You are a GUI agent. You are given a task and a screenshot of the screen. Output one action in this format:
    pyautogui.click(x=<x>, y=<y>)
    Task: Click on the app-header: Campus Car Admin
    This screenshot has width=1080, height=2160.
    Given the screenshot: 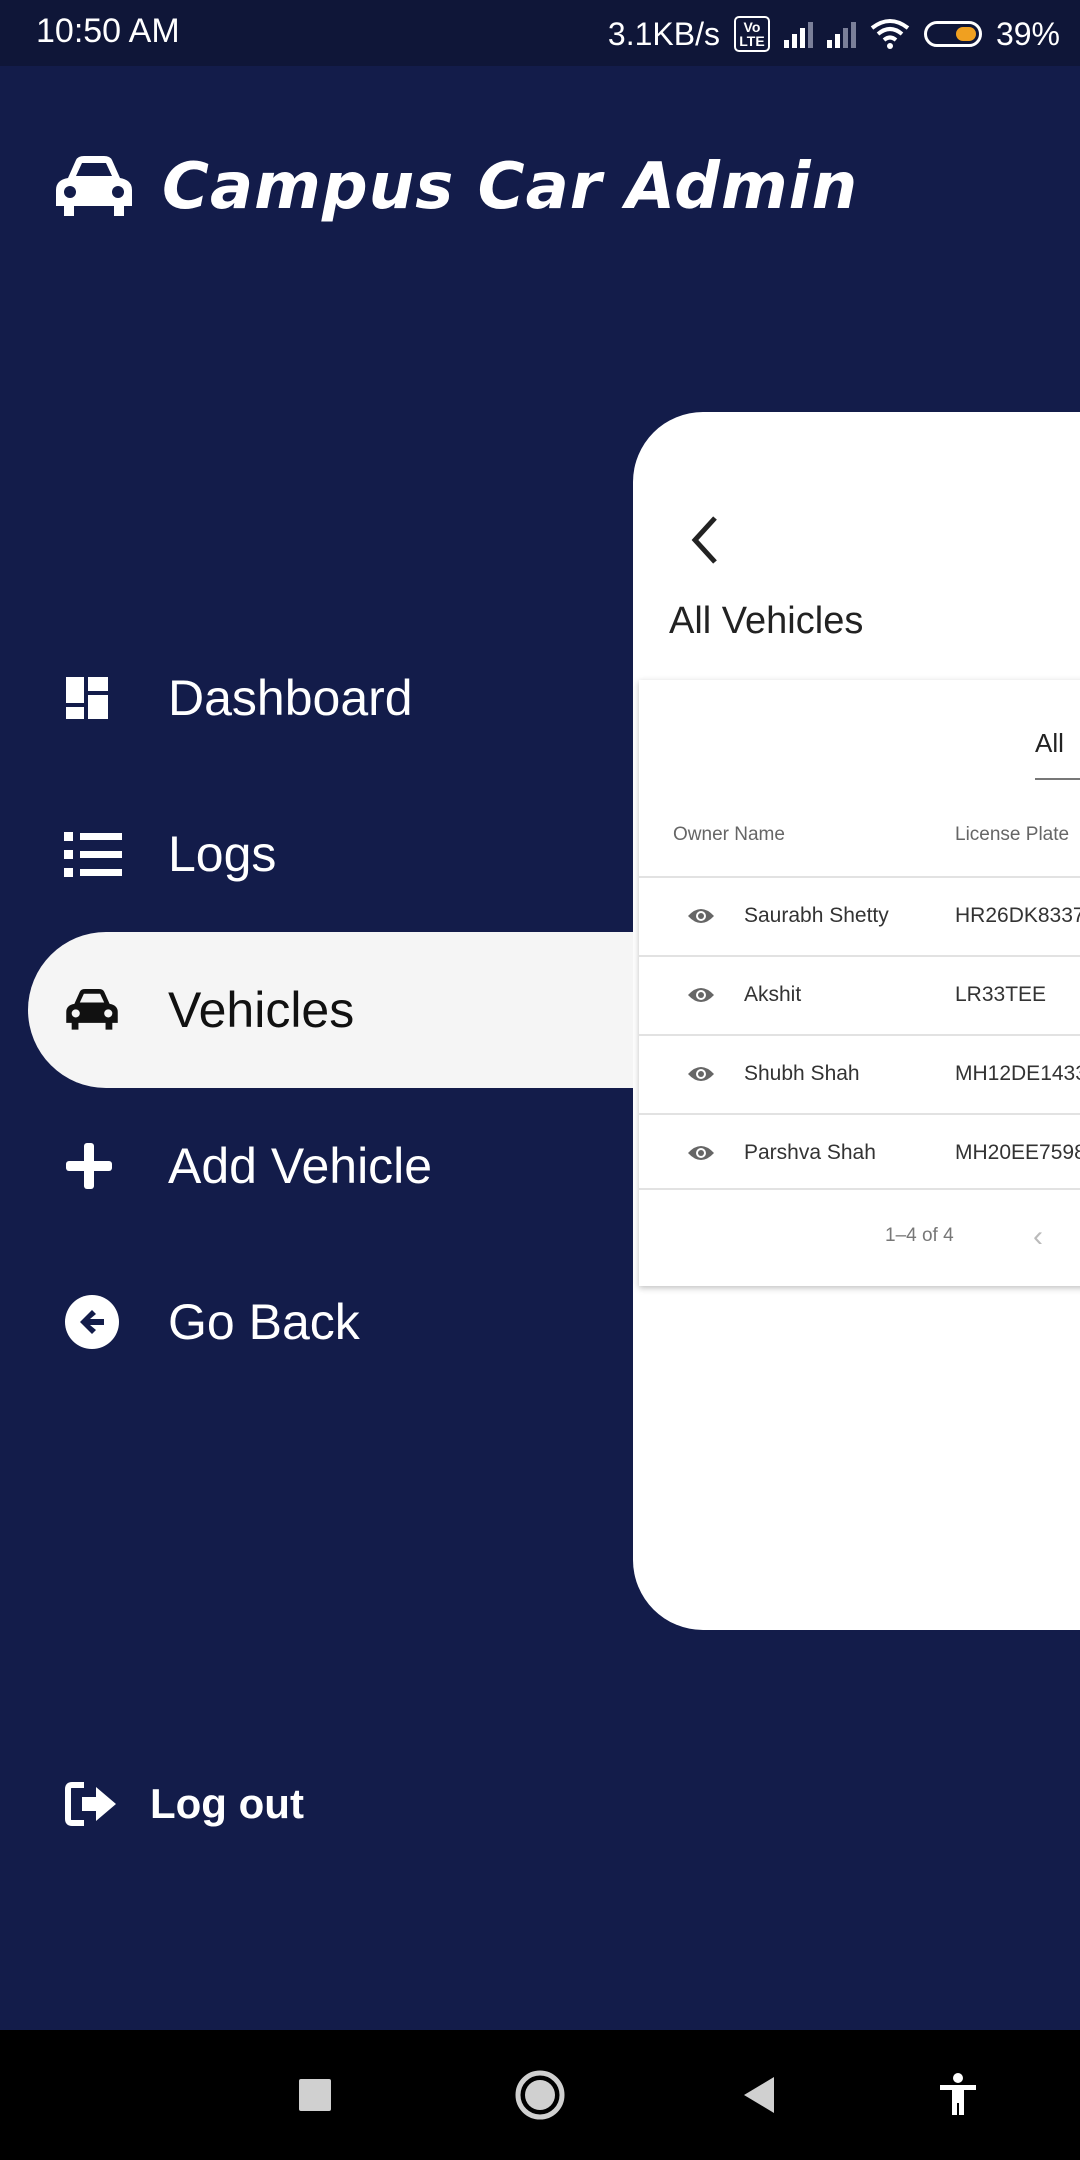 What is the action you would take?
    pyautogui.click(x=456, y=187)
    